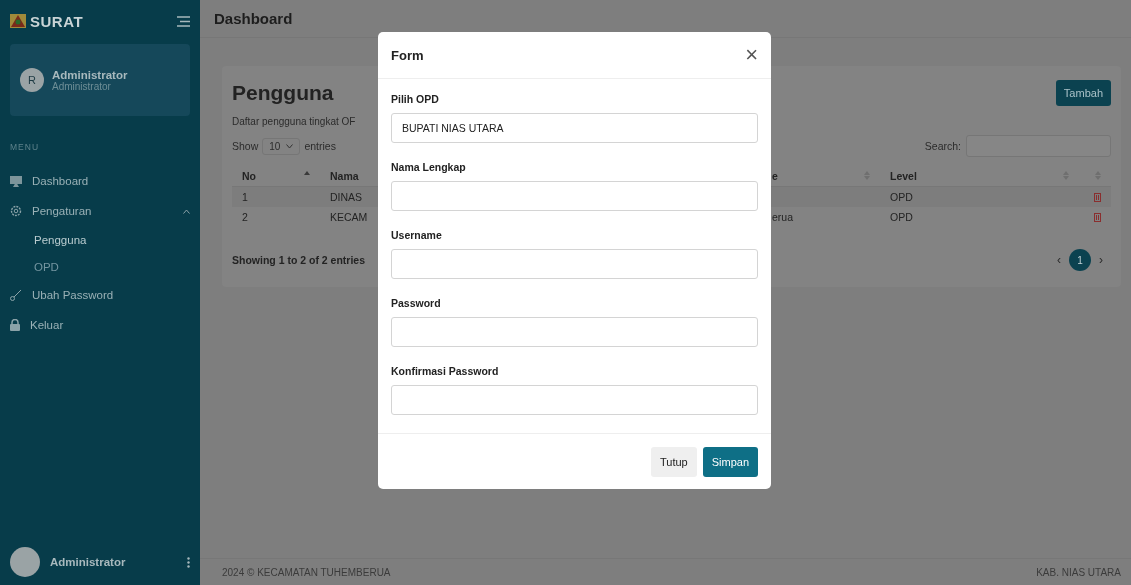  Describe the element at coordinates (183, 21) in the screenshot. I see `menu-icon` at that location.